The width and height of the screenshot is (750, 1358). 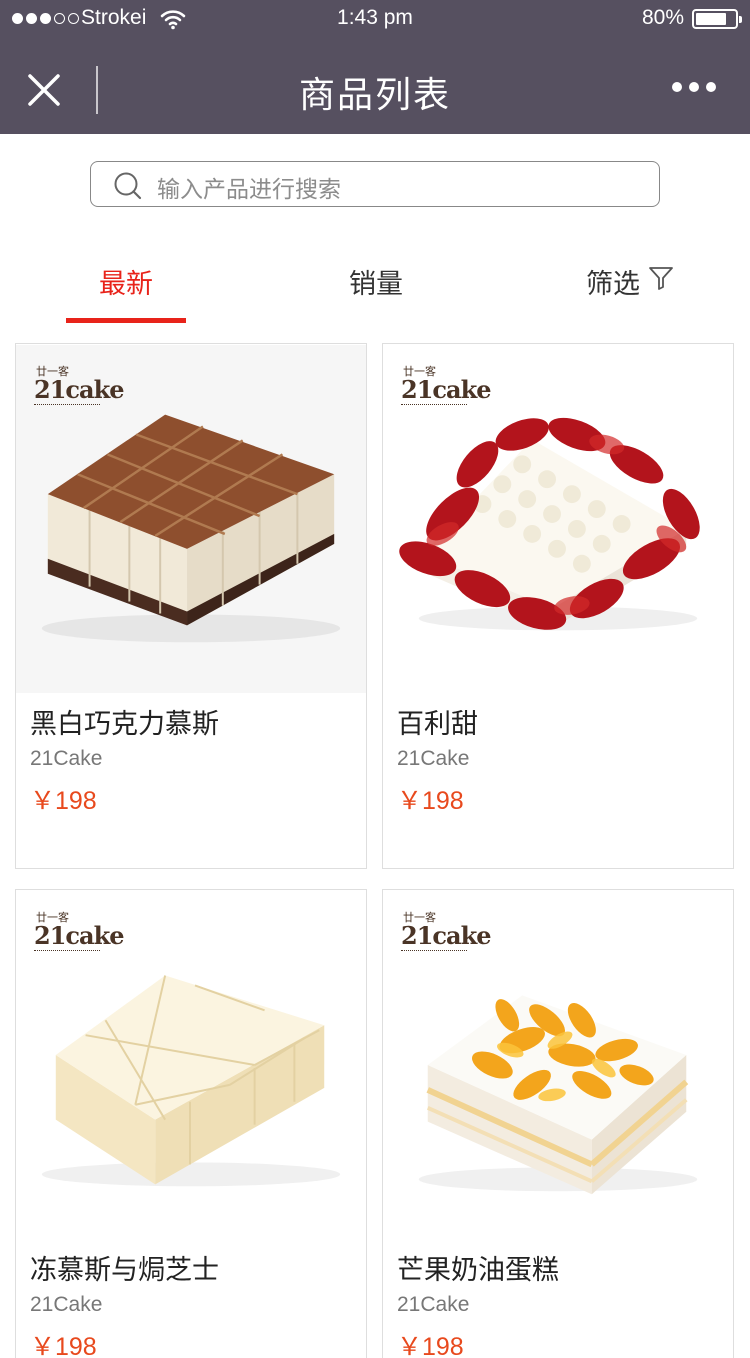 I want to click on more-options-icon, so click(x=694, y=87).